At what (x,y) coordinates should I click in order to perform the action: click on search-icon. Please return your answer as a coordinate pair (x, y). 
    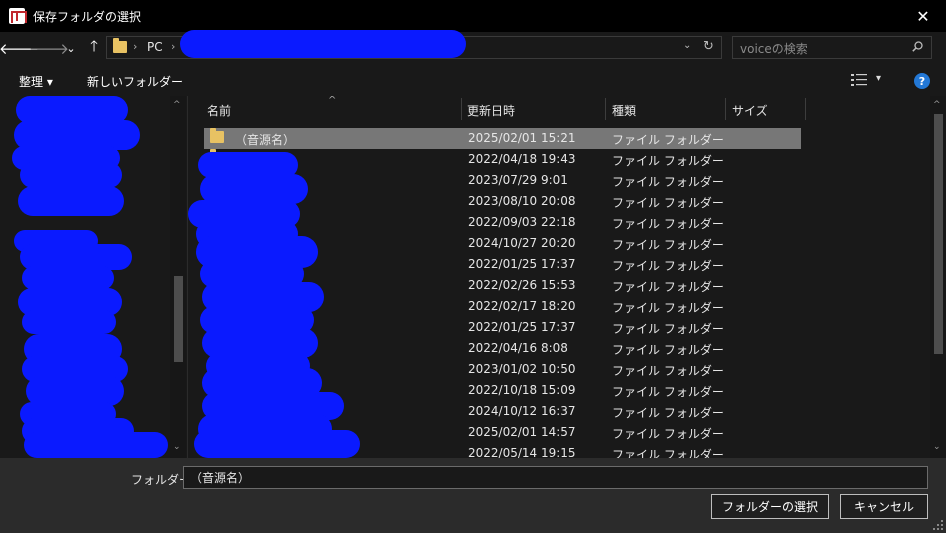
    Looking at the image, I should click on (917, 46).